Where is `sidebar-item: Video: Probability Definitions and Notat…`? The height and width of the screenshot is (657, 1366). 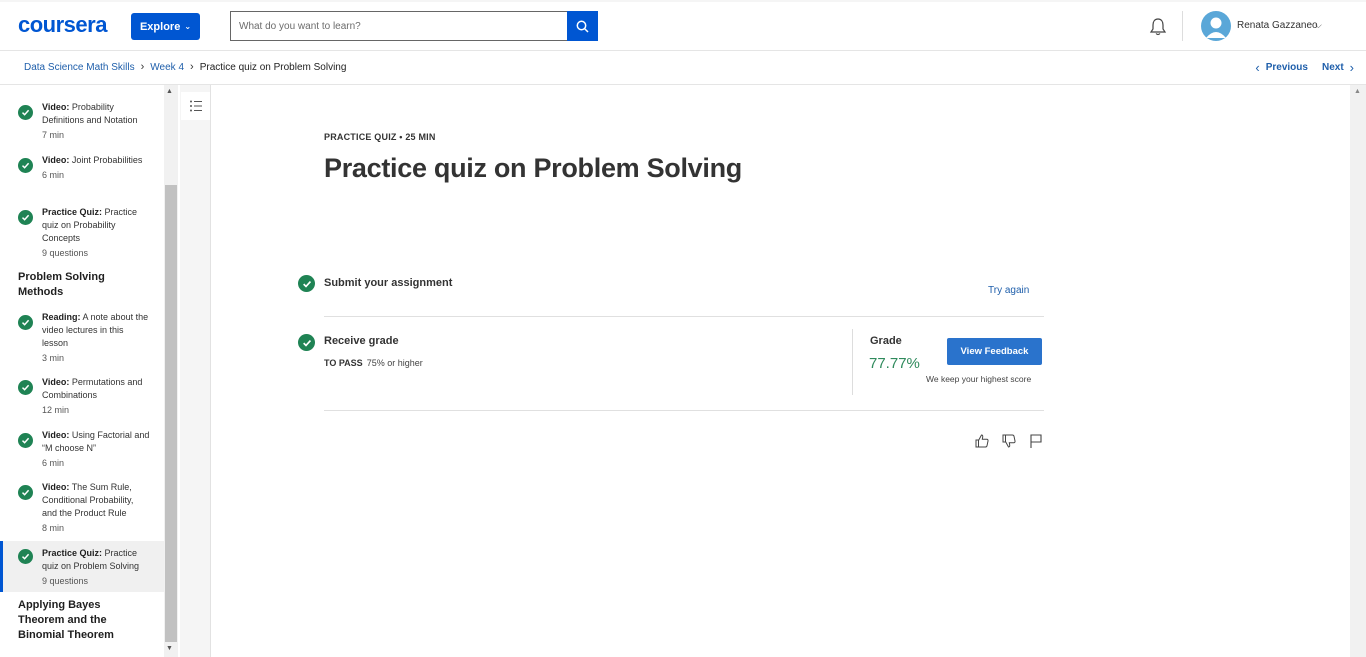 sidebar-item: Video: Probability Definitions and Notat… is located at coordinates (82, 122).